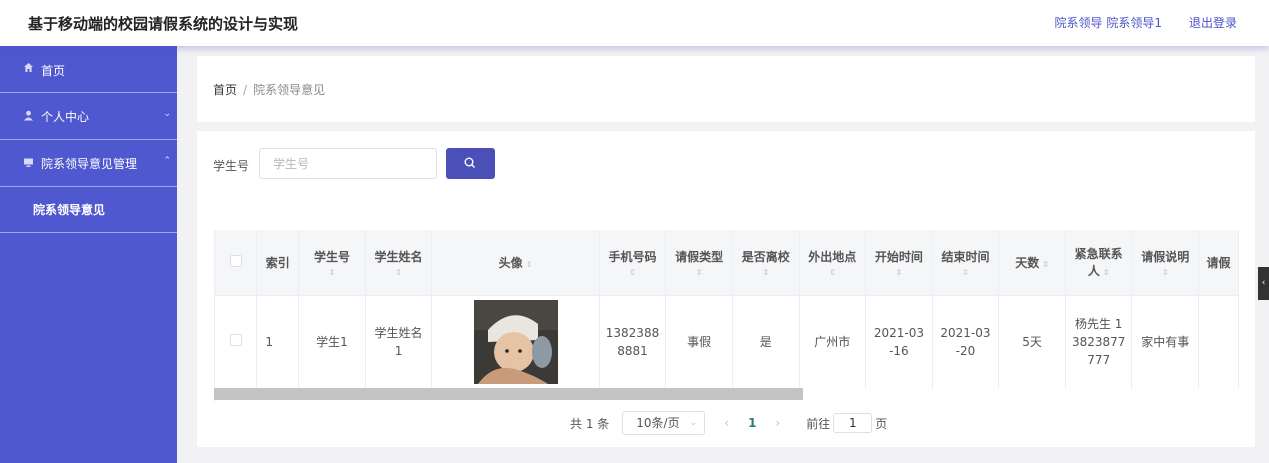 This screenshot has height=463, width=1269. Describe the element at coordinates (348, 163) in the screenshot. I see `search-input` at that location.